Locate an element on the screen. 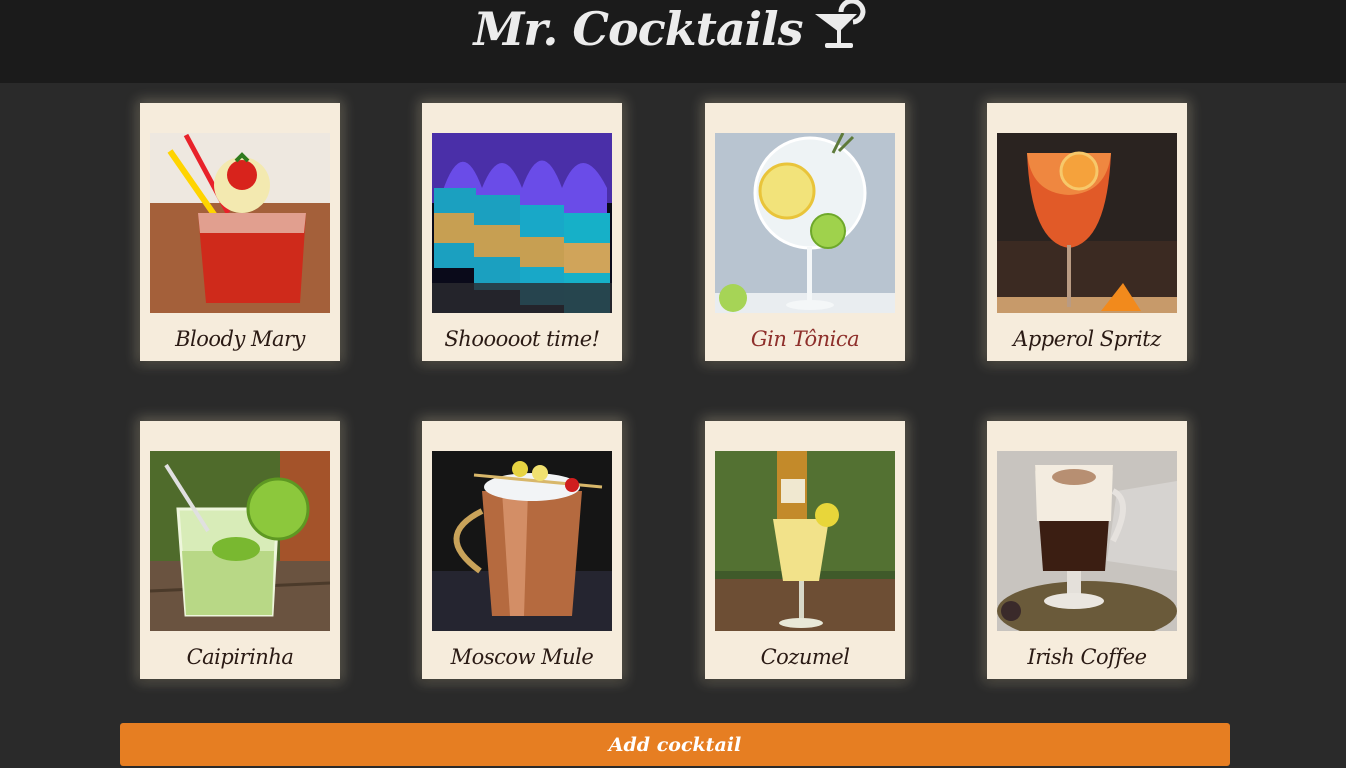 The image size is (1346, 768). moscow-mule-photo is located at coordinates (522, 541).